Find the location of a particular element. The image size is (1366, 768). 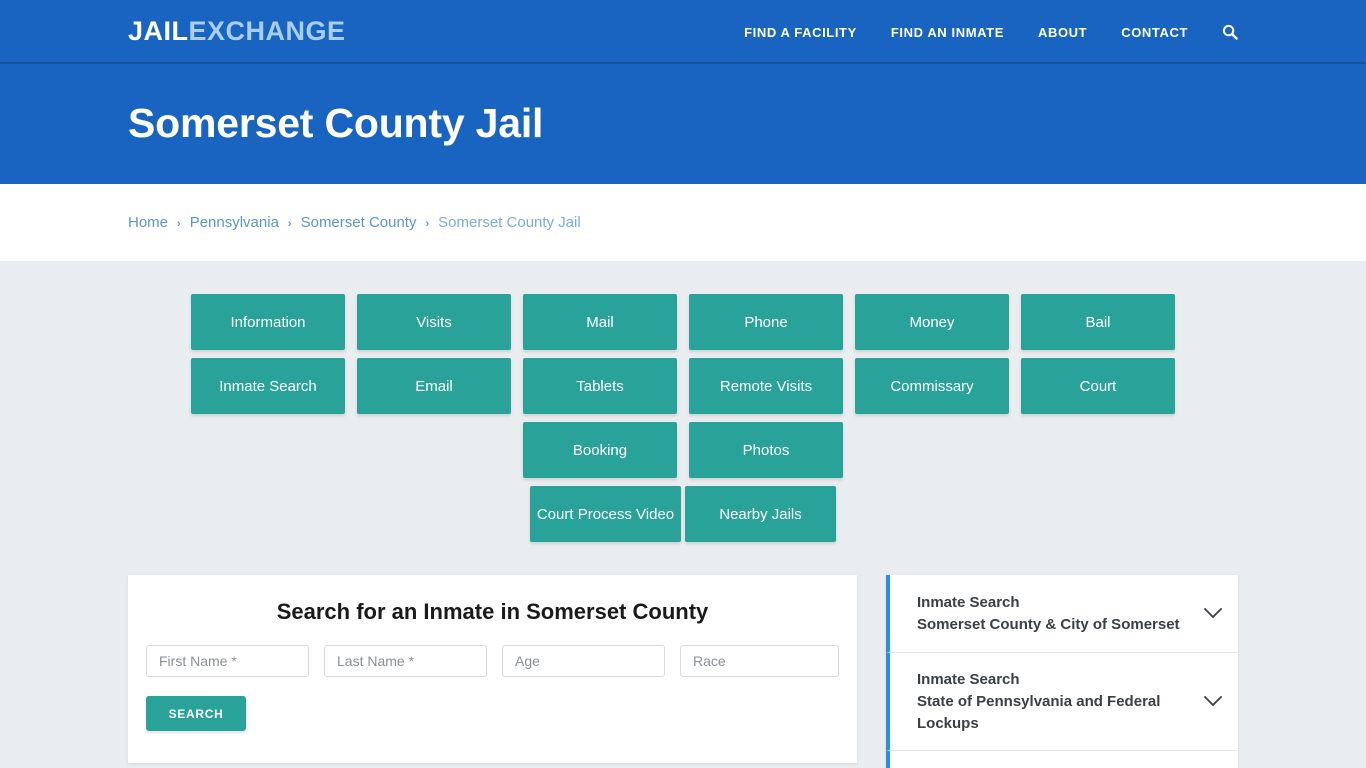

site-logo: JAILEXCHANGE is located at coordinates (237, 31).